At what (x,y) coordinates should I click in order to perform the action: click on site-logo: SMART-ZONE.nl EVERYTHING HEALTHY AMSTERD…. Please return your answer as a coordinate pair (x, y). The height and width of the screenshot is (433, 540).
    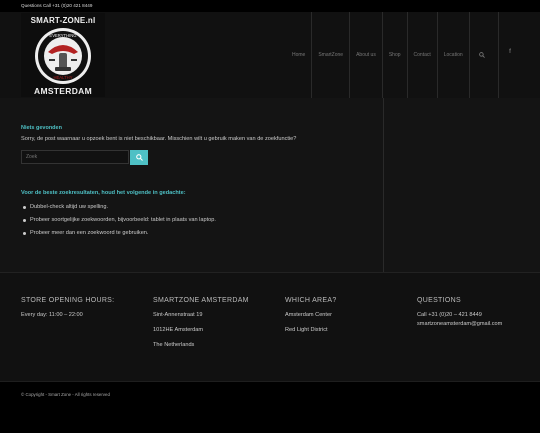
    Looking at the image, I should click on (63, 55).